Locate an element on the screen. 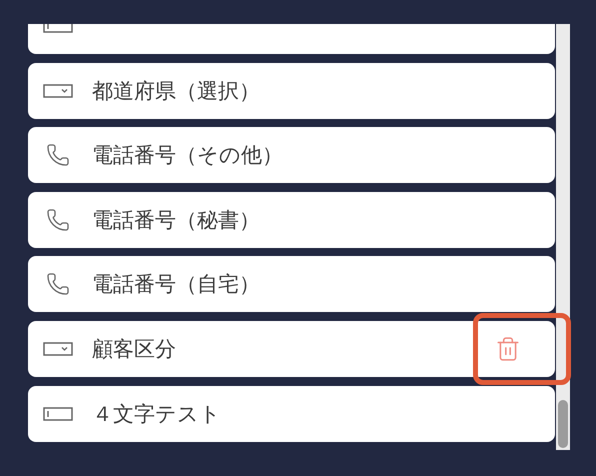  field-label: 電話番号（自宅） is located at coordinates (176, 284).